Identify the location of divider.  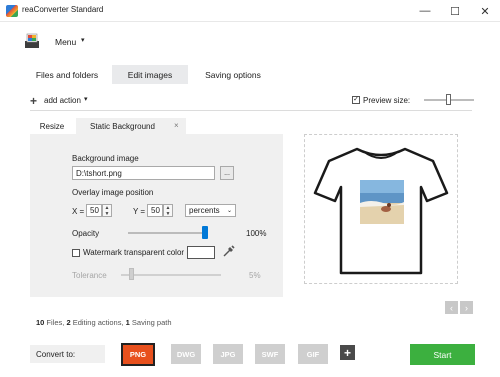
(251, 110).